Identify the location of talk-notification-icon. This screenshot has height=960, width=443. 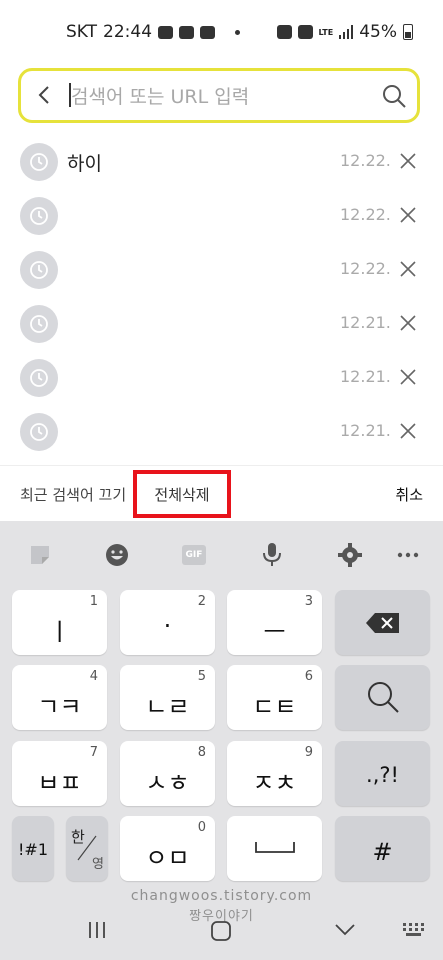
(208, 32).